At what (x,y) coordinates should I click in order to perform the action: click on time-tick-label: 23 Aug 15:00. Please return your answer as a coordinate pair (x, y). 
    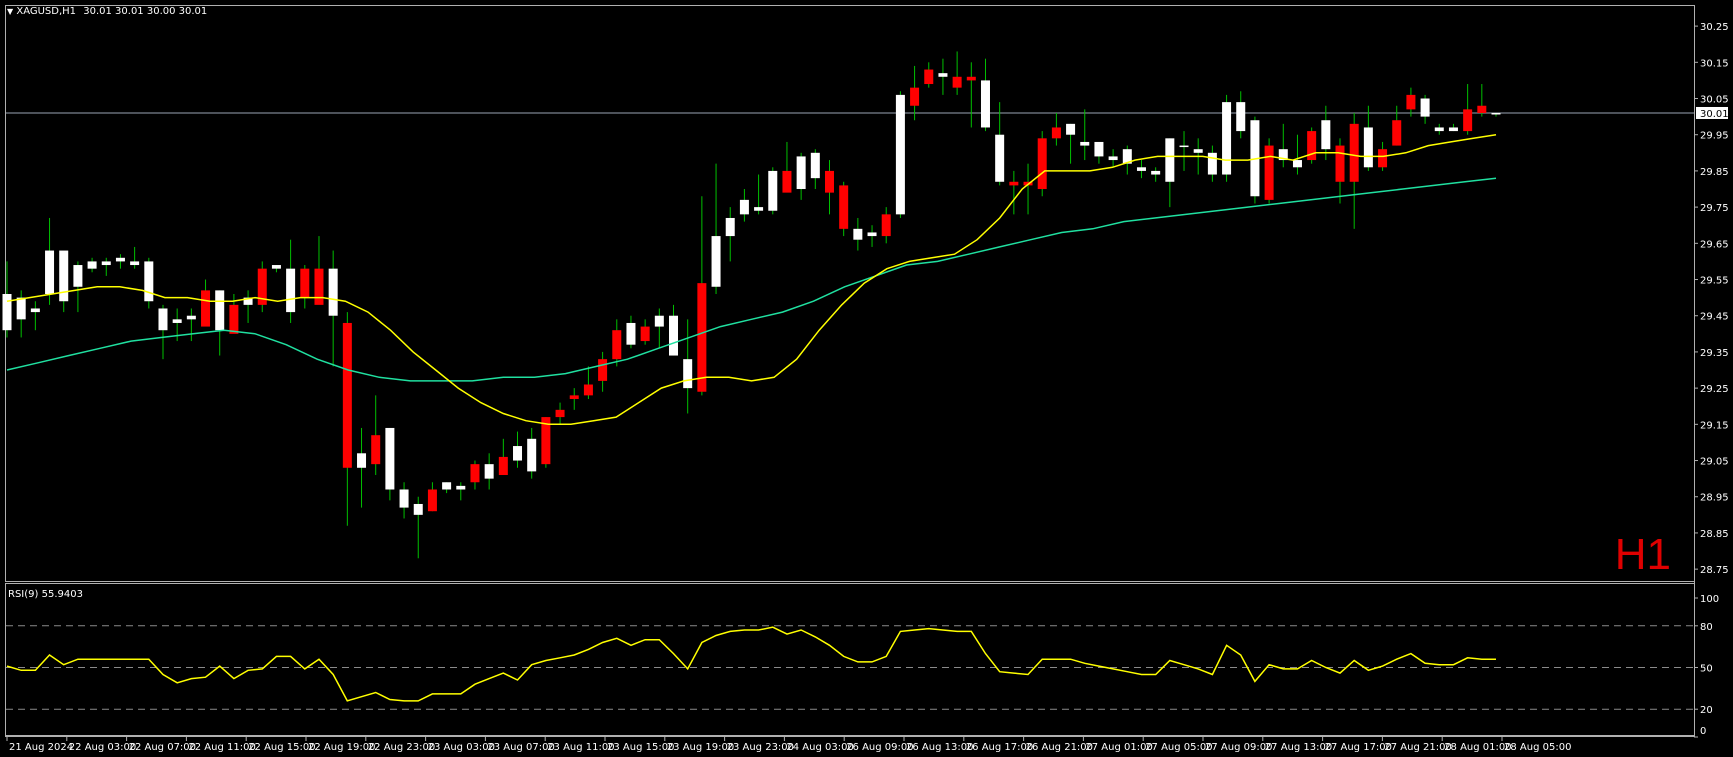
    Looking at the image, I should click on (640, 747).